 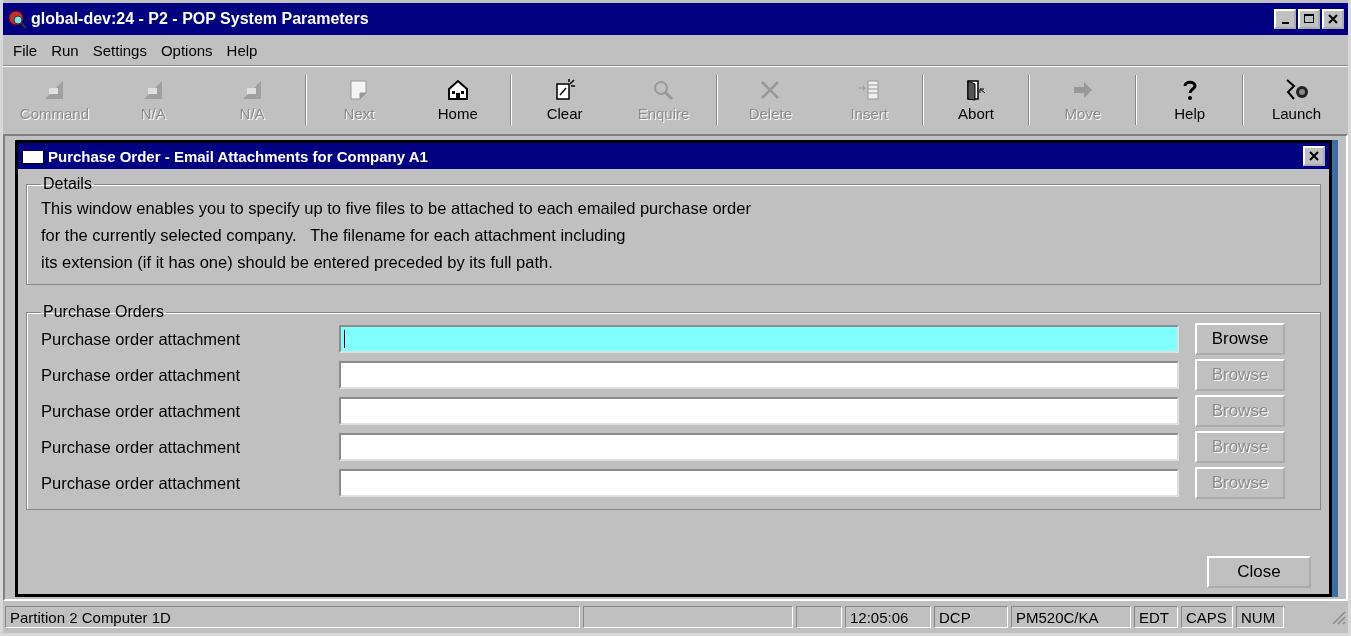 I want to click on close-button: Close, so click(x=1259, y=572).